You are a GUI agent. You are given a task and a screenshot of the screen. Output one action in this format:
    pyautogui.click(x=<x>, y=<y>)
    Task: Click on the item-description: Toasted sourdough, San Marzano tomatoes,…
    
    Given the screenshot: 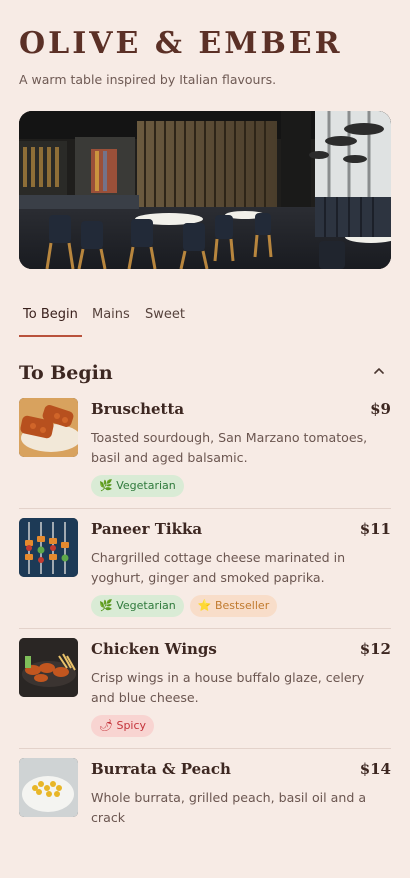 What is the action you would take?
    pyautogui.click(x=229, y=447)
    